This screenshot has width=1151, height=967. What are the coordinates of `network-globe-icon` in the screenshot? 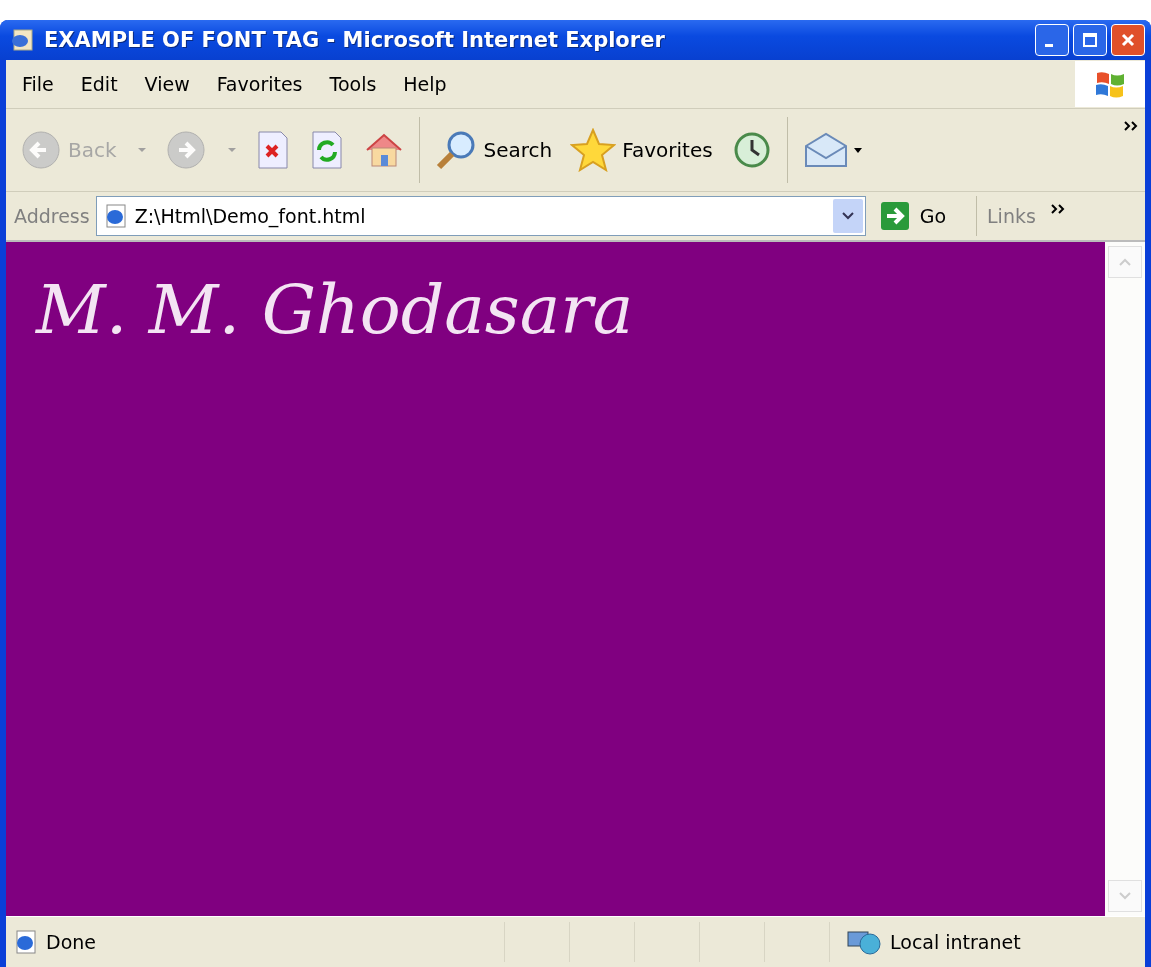 It's located at (864, 942).